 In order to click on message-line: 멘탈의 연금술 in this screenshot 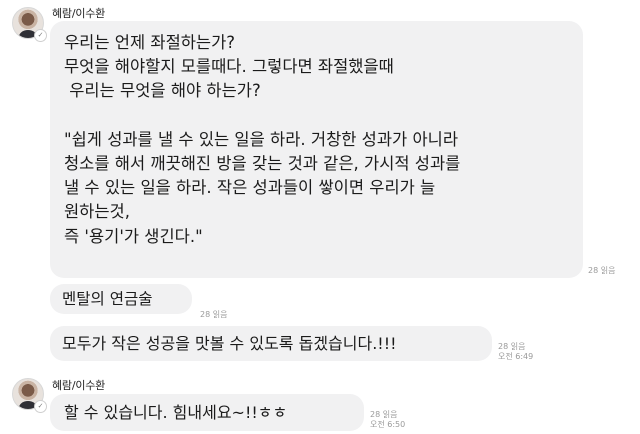, I will do `click(107, 299)`.